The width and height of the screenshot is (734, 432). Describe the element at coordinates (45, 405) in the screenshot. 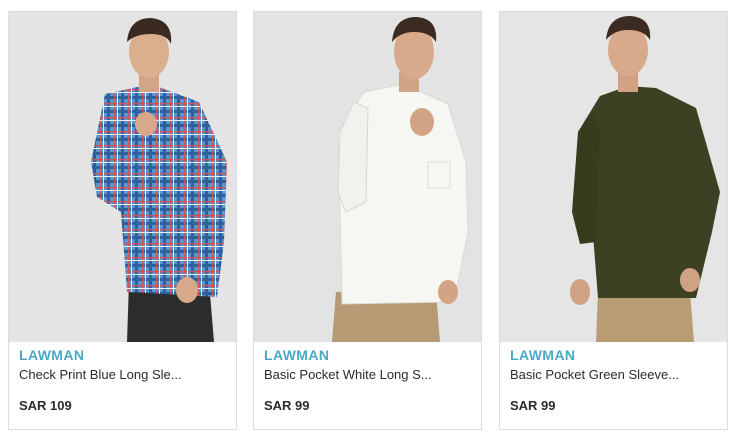

I see `product-price: SAR 109` at that location.